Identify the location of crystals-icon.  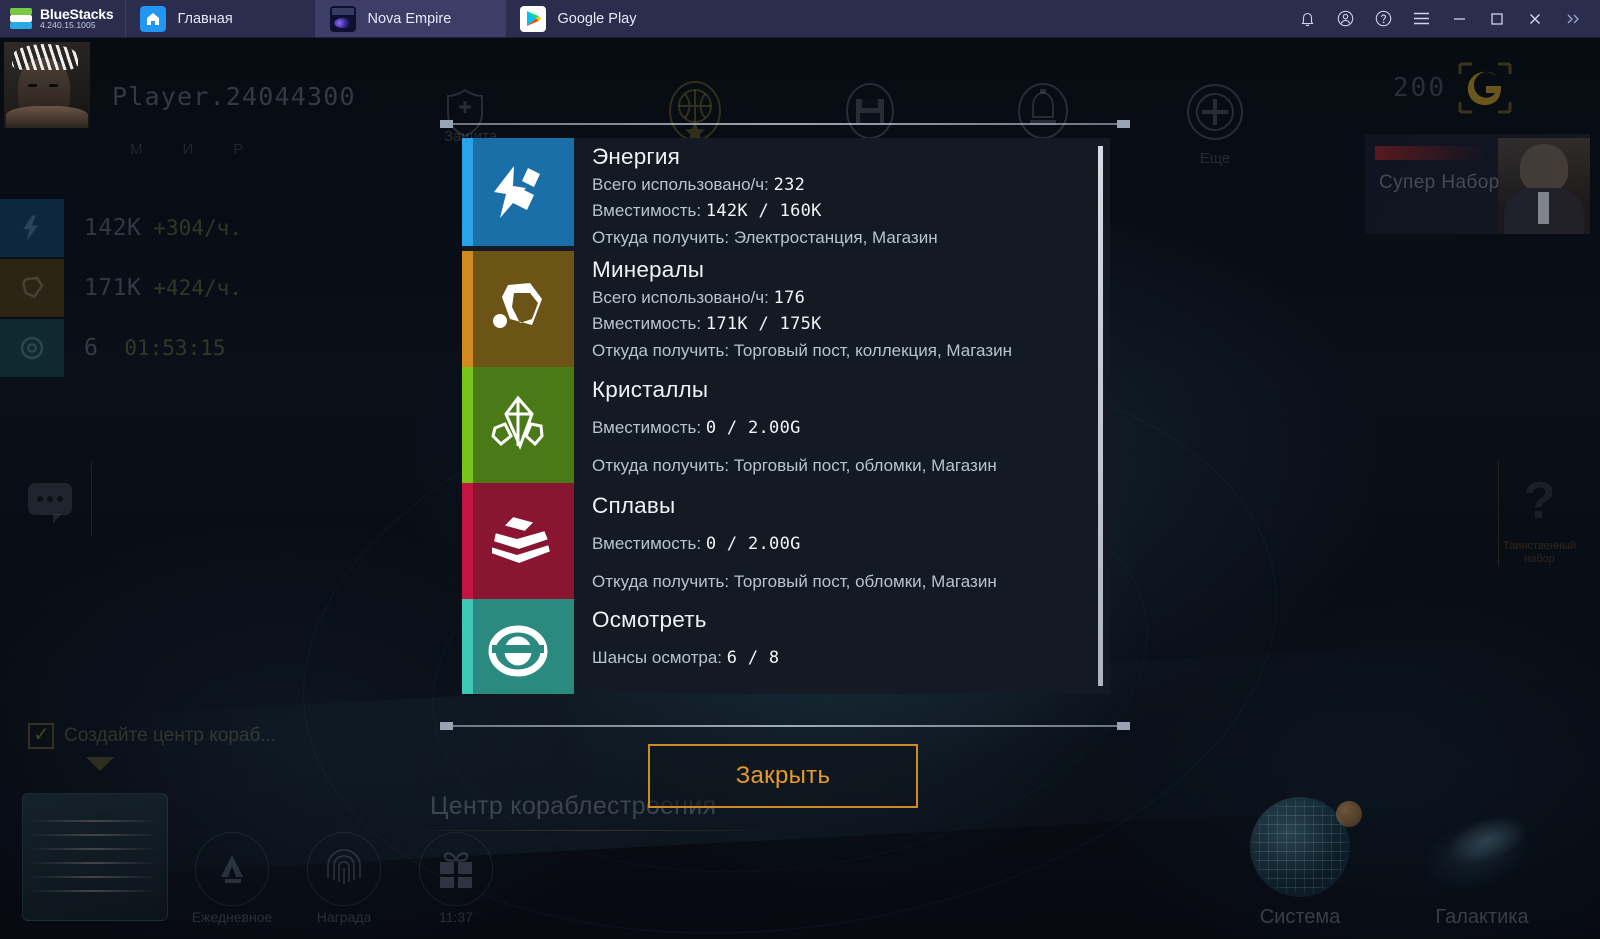
(517, 423).